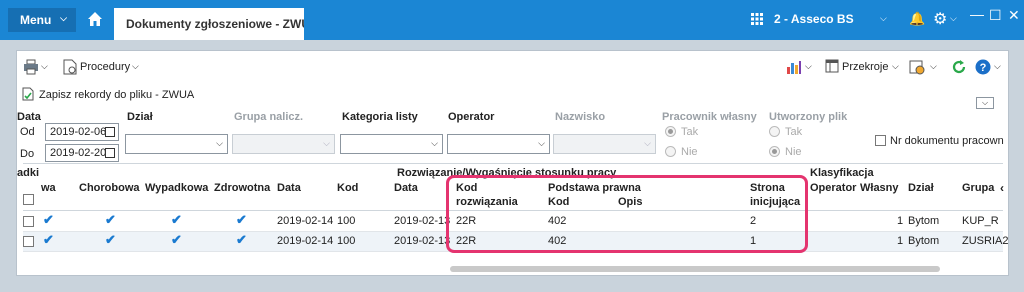  What do you see at coordinates (921, 188) in the screenshot?
I see `col-header-dzial: Dział` at bounding box center [921, 188].